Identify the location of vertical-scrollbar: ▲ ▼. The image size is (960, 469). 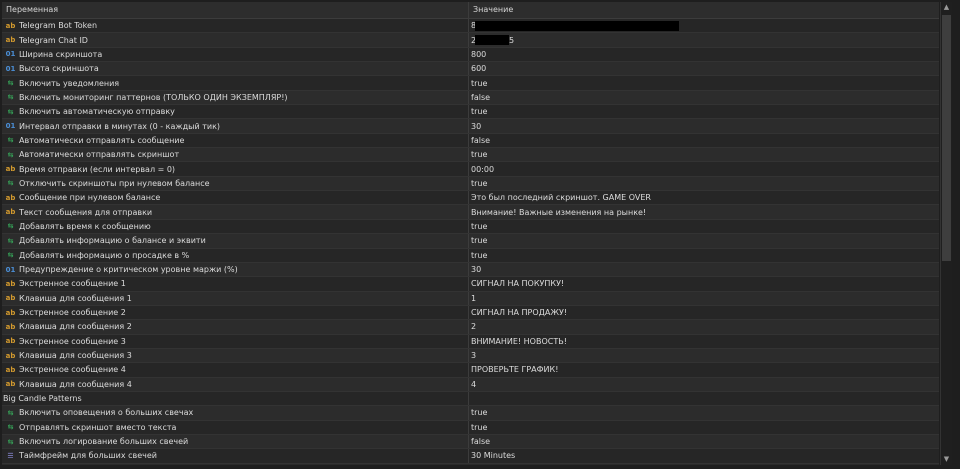
(946, 233).